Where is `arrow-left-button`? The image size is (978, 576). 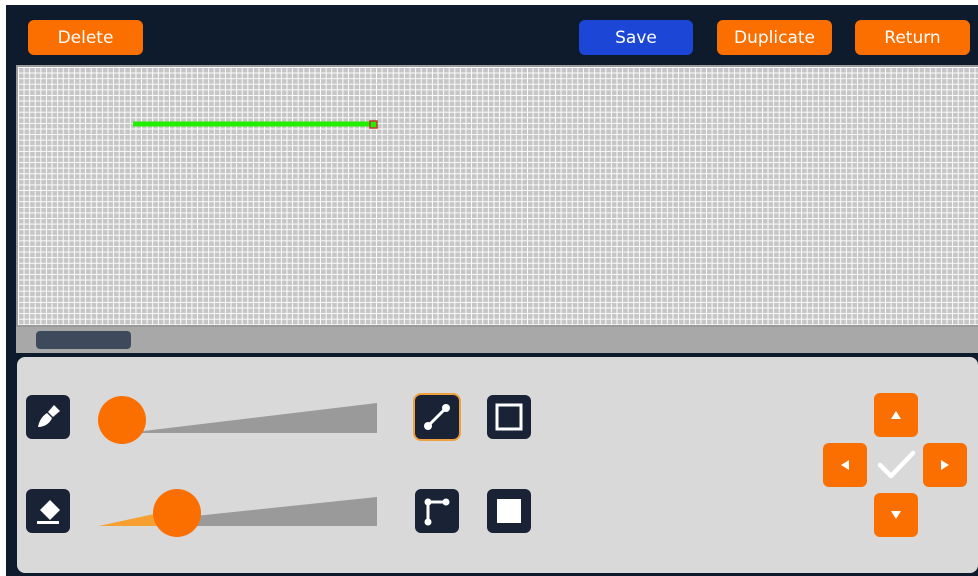
arrow-left-button is located at coordinates (845, 465).